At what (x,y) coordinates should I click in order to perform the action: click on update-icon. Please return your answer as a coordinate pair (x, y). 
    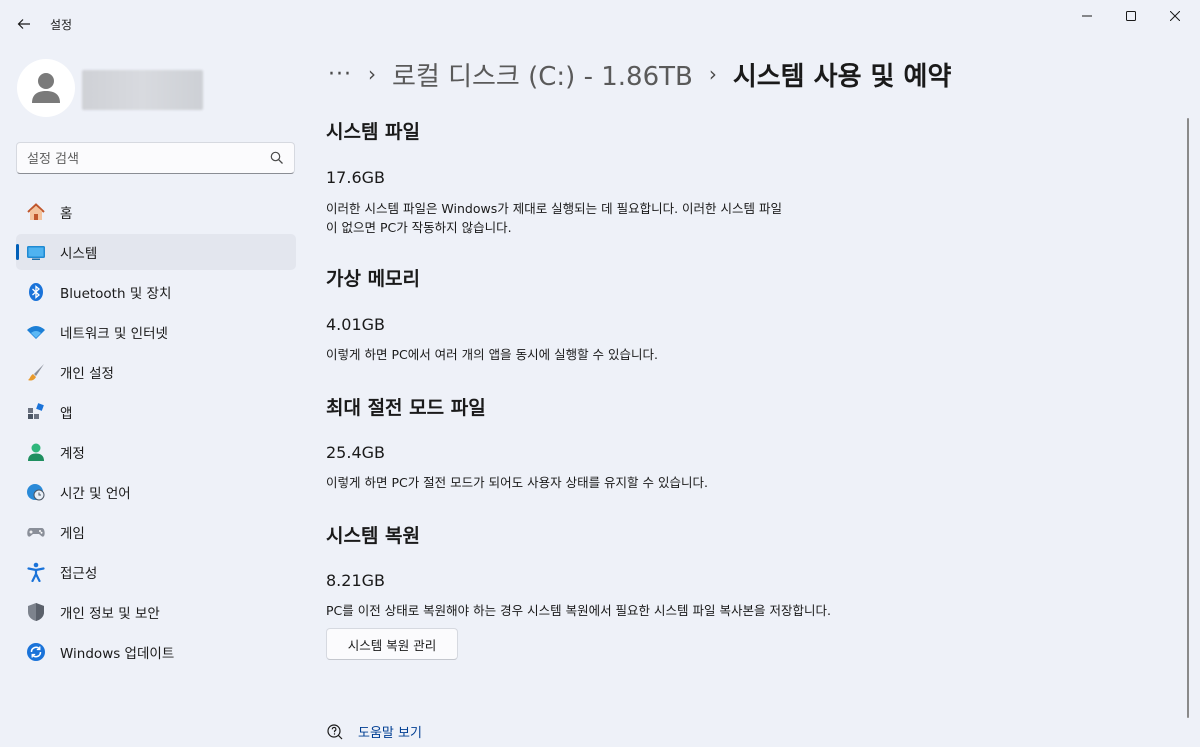
    Looking at the image, I should click on (36, 652).